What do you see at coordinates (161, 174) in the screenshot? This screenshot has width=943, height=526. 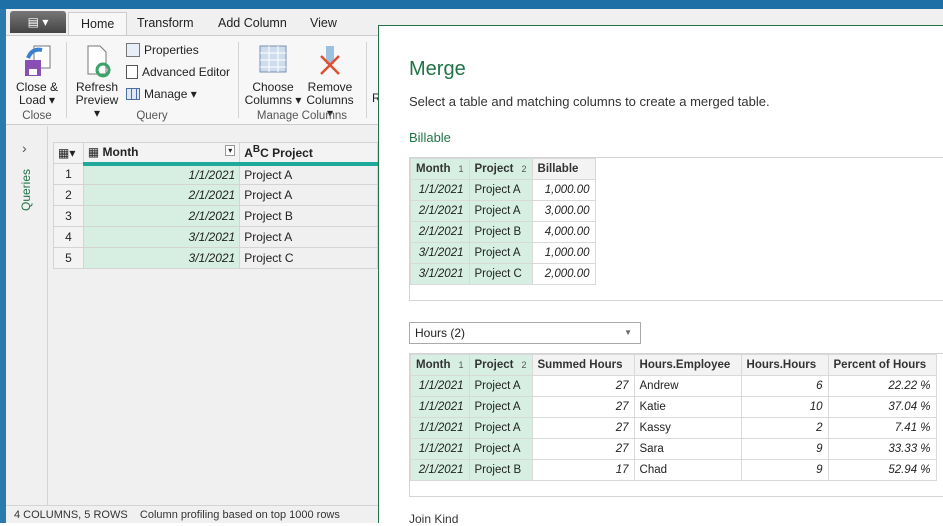 I see `cell-month: 1/1/2021` at bounding box center [161, 174].